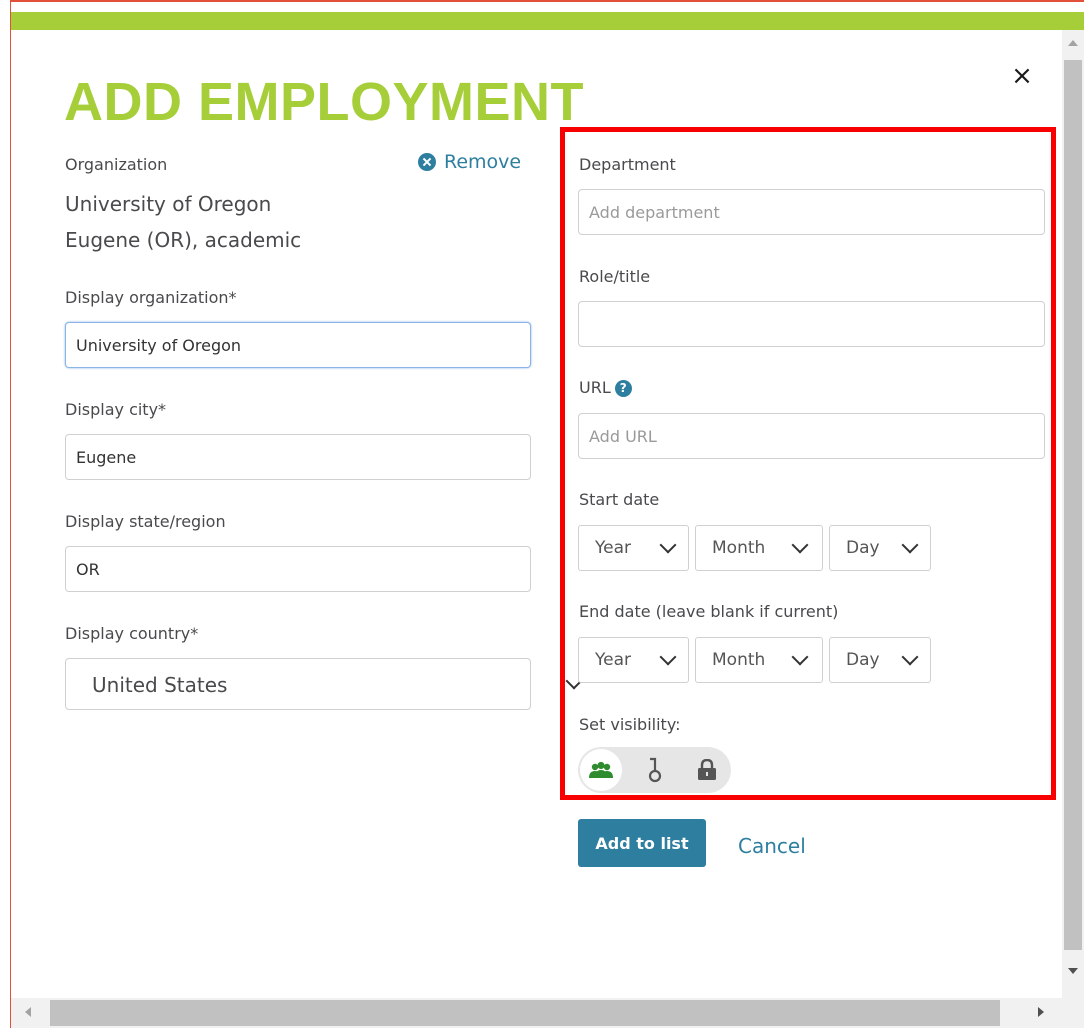 Image resolution: width=1084 pixels, height=1028 pixels. I want to click on remove-icon, so click(427, 162).